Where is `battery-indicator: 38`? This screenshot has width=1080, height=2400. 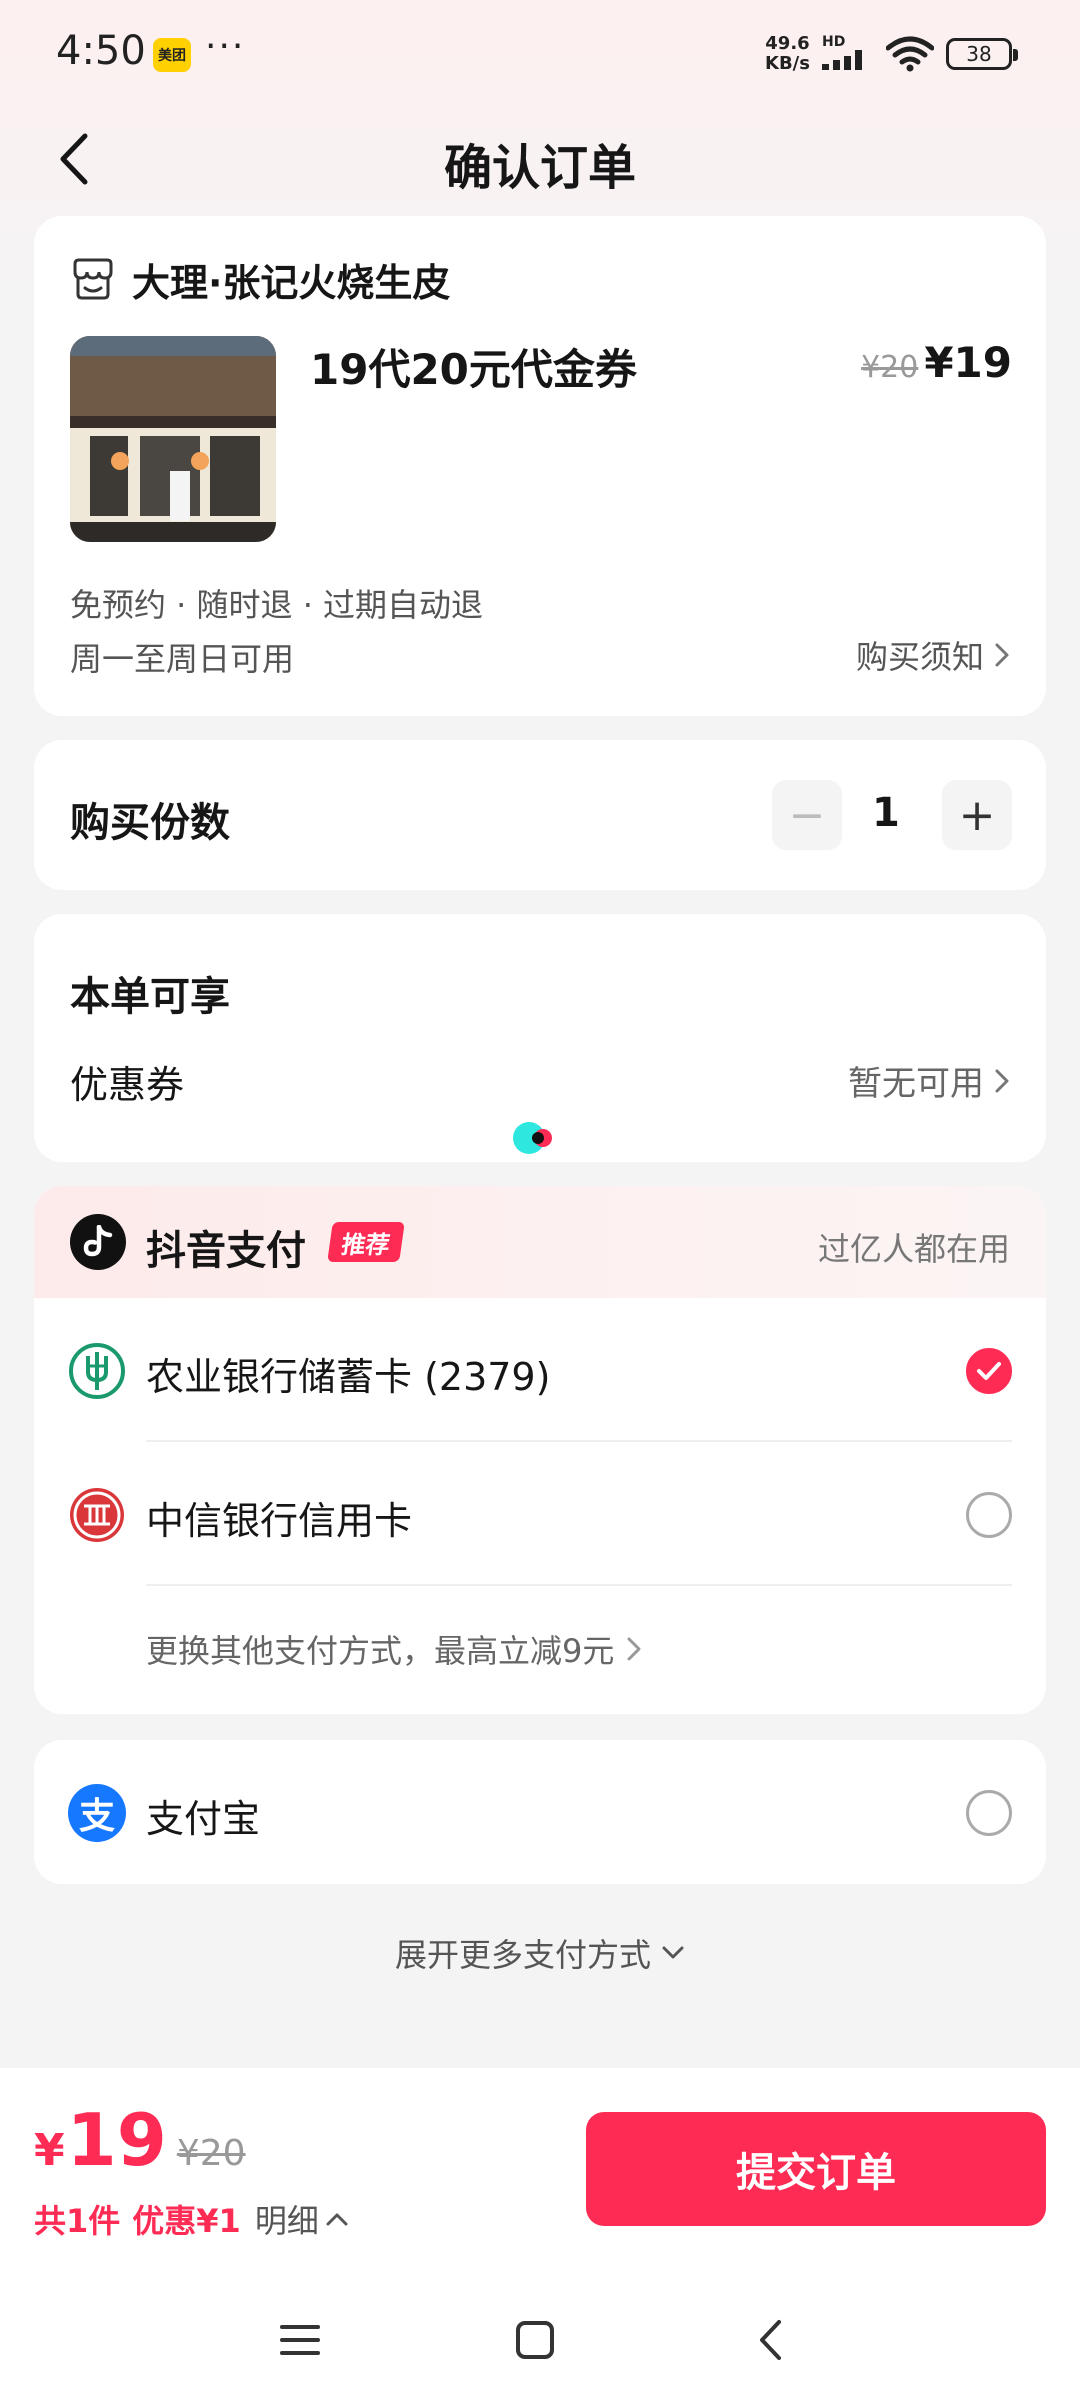
battery-indicator: 38 is located at coordinates (982, 54).